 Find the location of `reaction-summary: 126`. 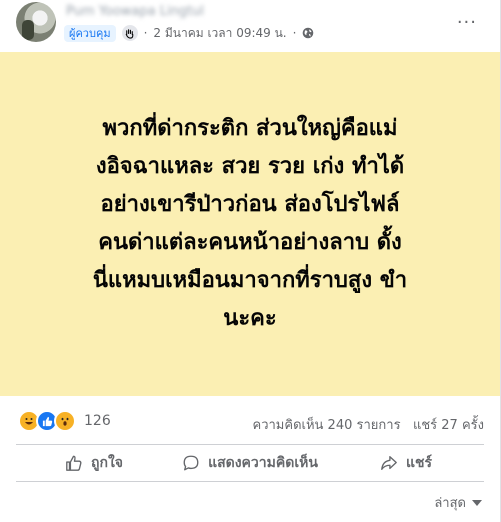

reaction-summary: 126 is located at coordinates (64, 421).